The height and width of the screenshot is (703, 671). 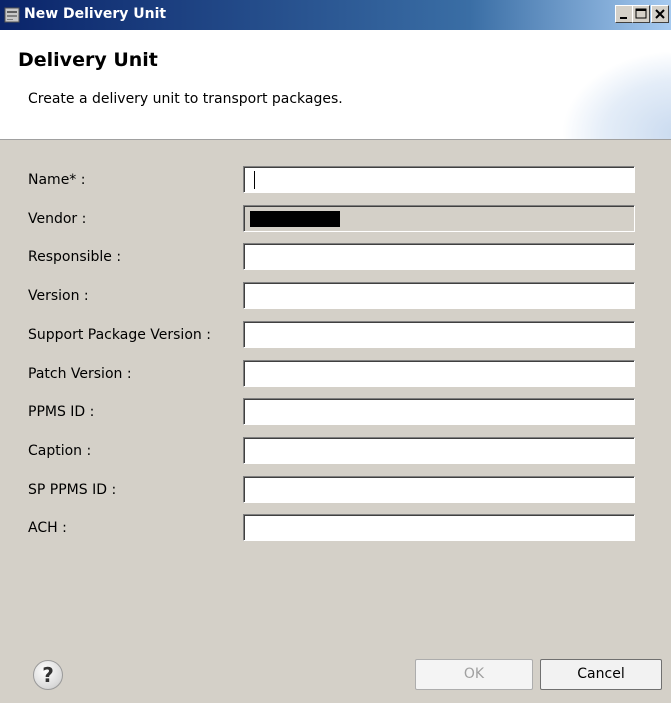 I want to click on redacted-value, so click(x=295, y=219).